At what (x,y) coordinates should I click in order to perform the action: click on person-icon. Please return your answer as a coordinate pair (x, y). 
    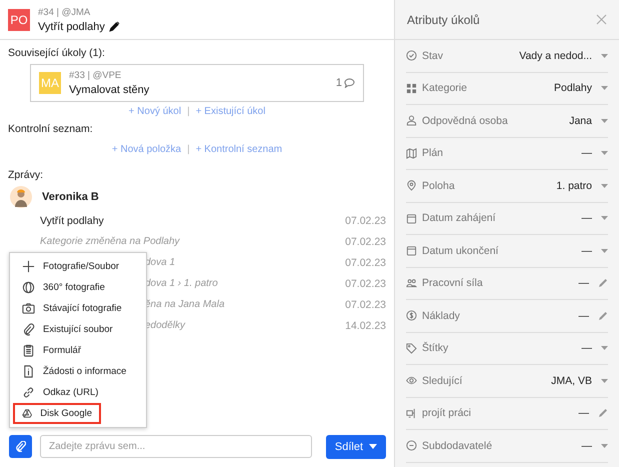
    Looking at the image, I should click on (411, 120).